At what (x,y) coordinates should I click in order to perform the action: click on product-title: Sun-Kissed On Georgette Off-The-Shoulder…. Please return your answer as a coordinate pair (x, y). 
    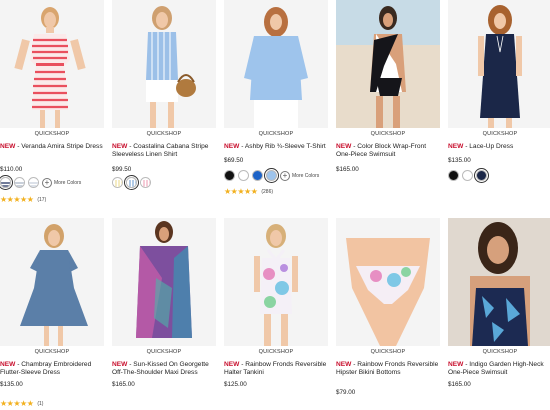
    Looking at the image, I should click on (160, 368).